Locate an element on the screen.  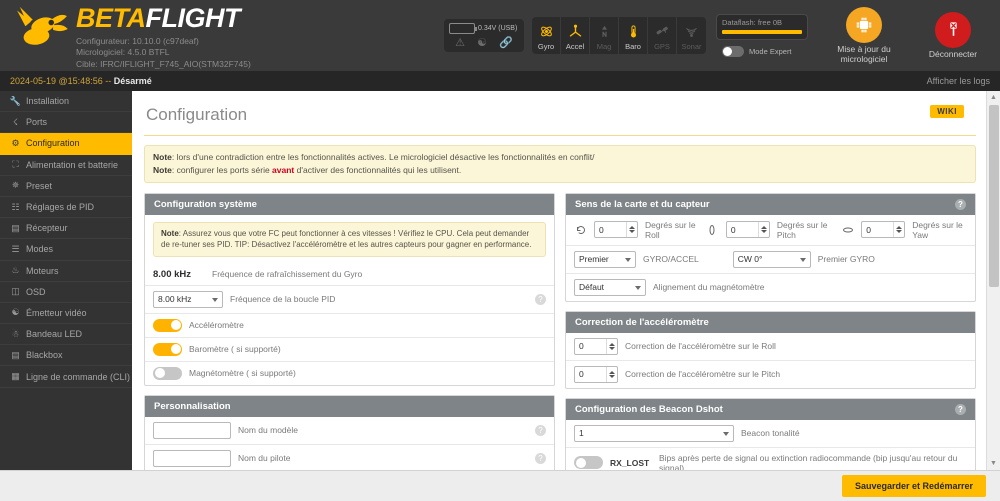
pid-loop-label: Fréquence de la boucle PID is located at coordinates (283, 299).